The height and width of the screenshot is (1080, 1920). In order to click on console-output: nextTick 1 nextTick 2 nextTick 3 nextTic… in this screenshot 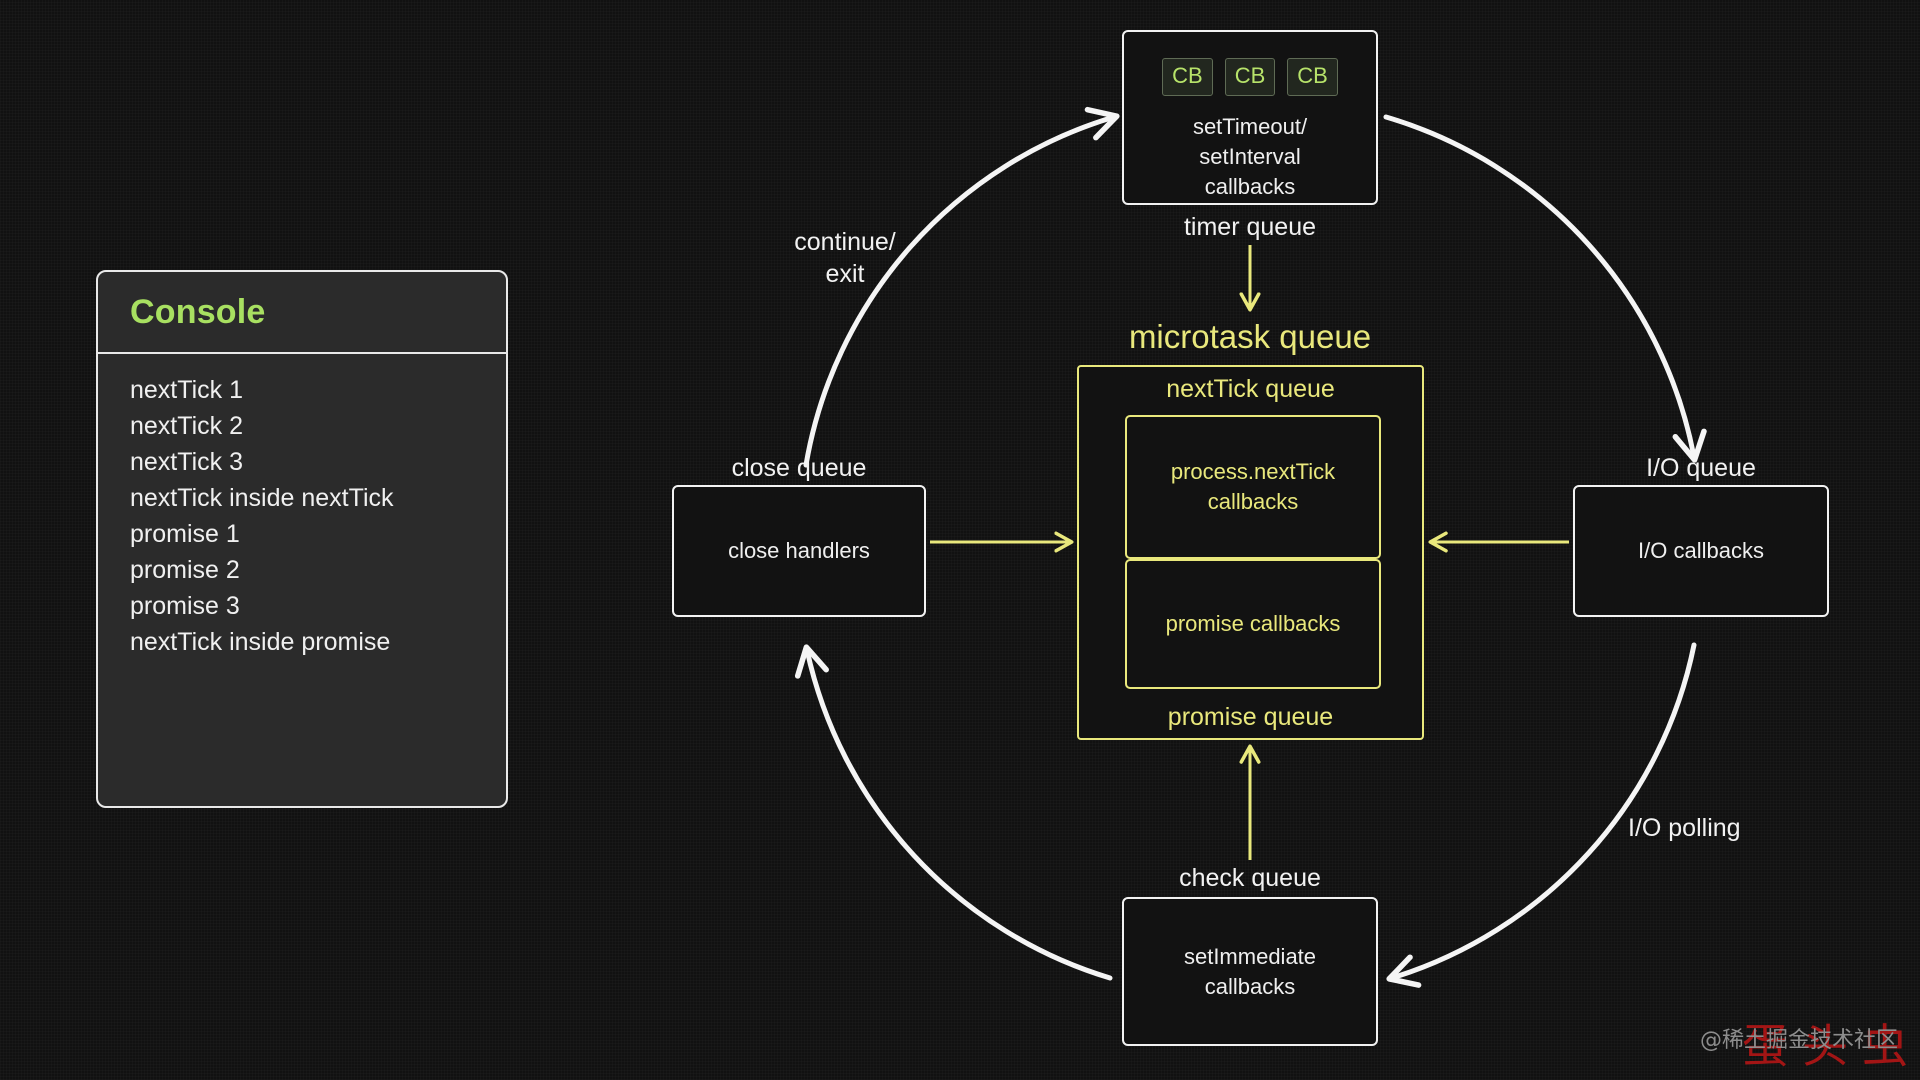, I will do `click(302, 507)`.